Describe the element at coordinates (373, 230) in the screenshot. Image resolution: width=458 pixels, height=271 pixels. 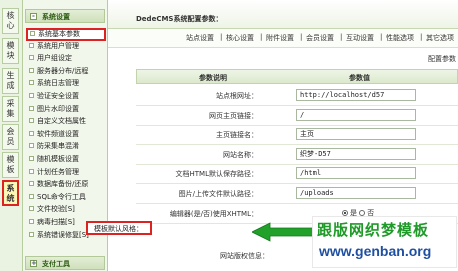
I see `watermark-text: 跟版网织梦模板` at that location.